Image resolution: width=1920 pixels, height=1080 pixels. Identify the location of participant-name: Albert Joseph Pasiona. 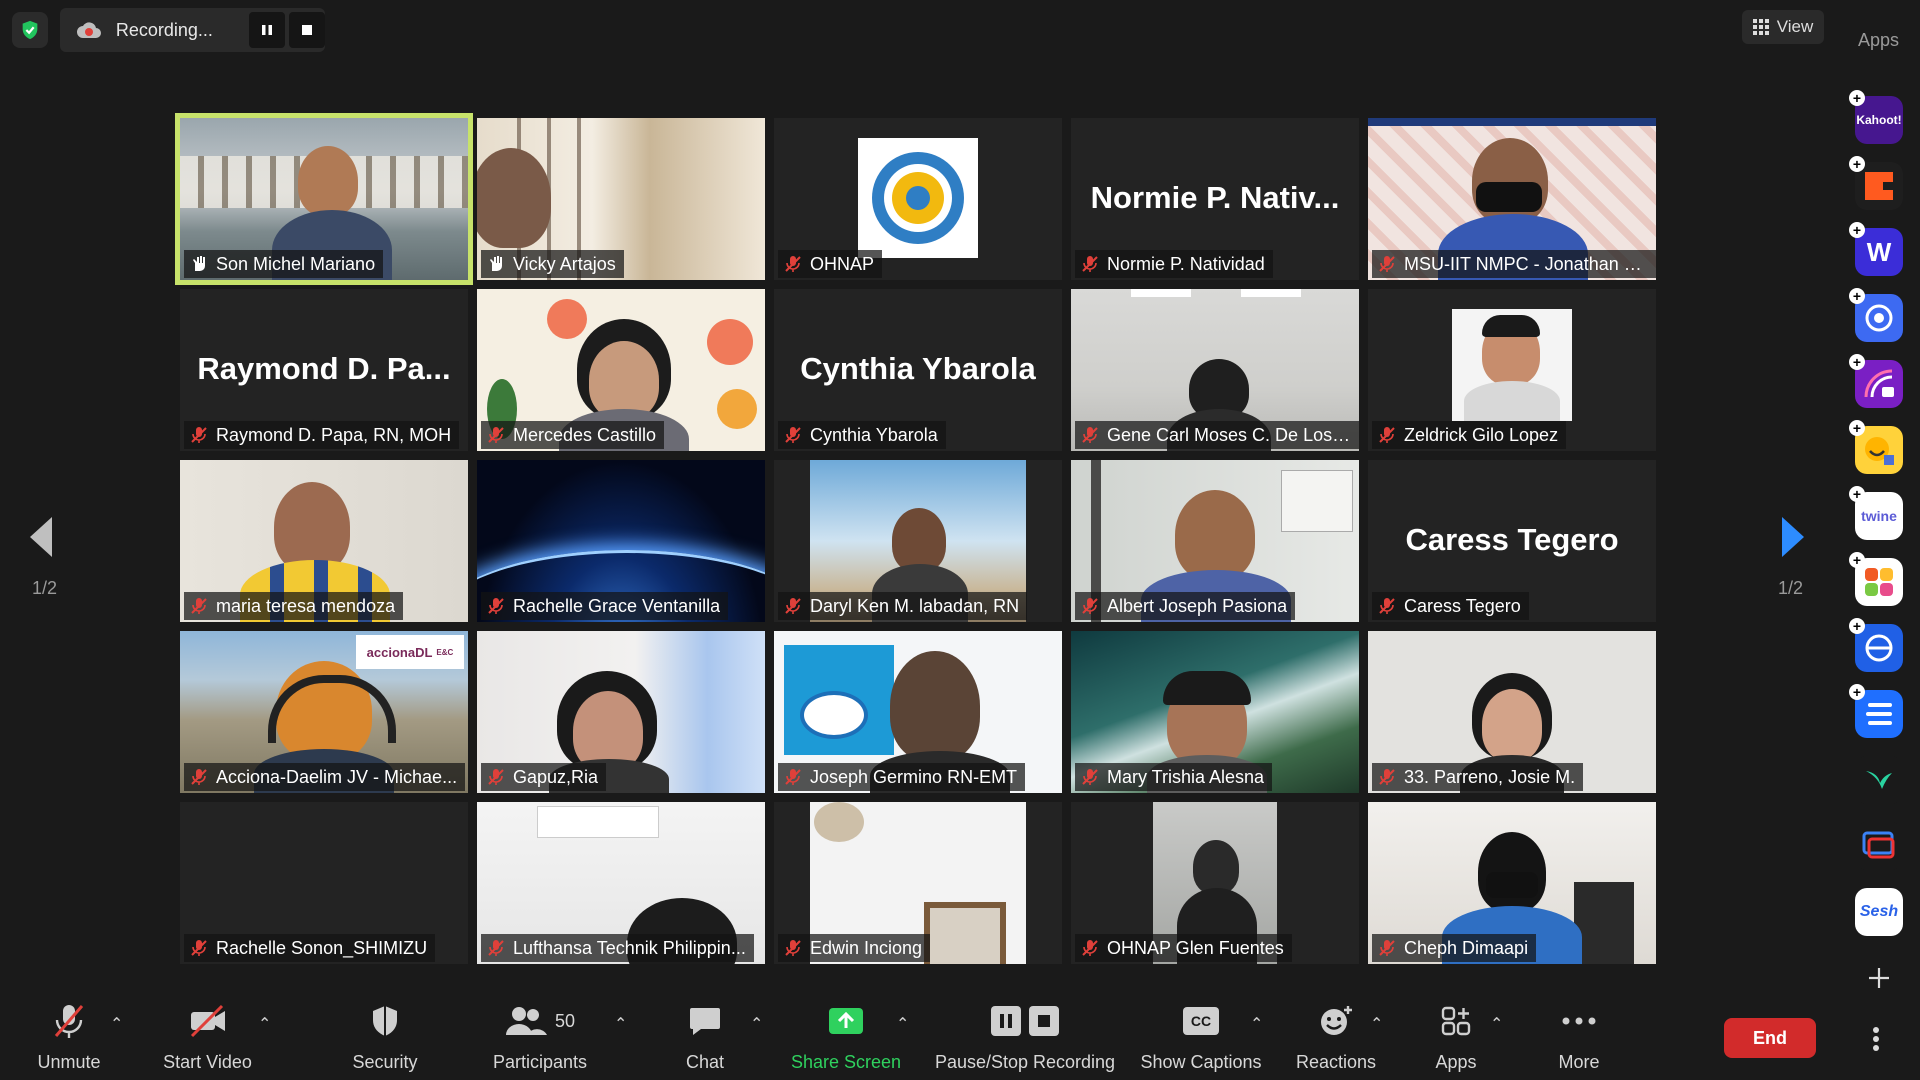
(1197, 605).